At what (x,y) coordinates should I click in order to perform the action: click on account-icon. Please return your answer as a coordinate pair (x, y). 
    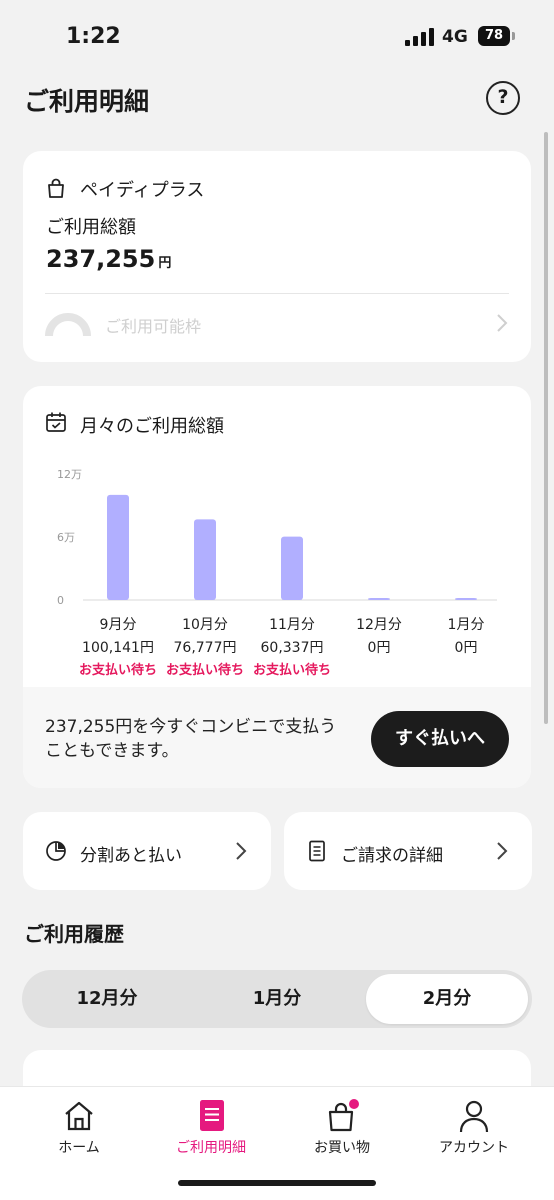
    Looking at the image, I should click on (474, 1116).